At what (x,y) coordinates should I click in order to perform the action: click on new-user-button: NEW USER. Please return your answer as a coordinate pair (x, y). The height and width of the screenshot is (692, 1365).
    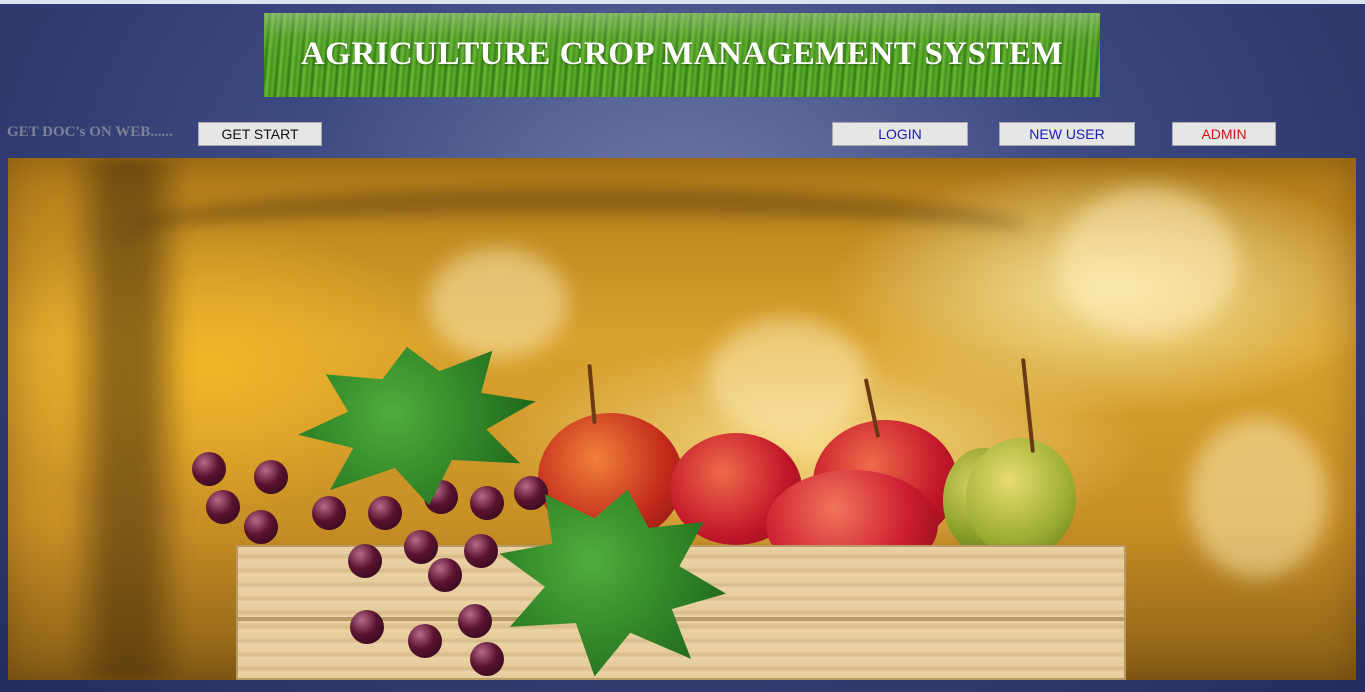
    Looking at the image, I should click on (1067, 134).